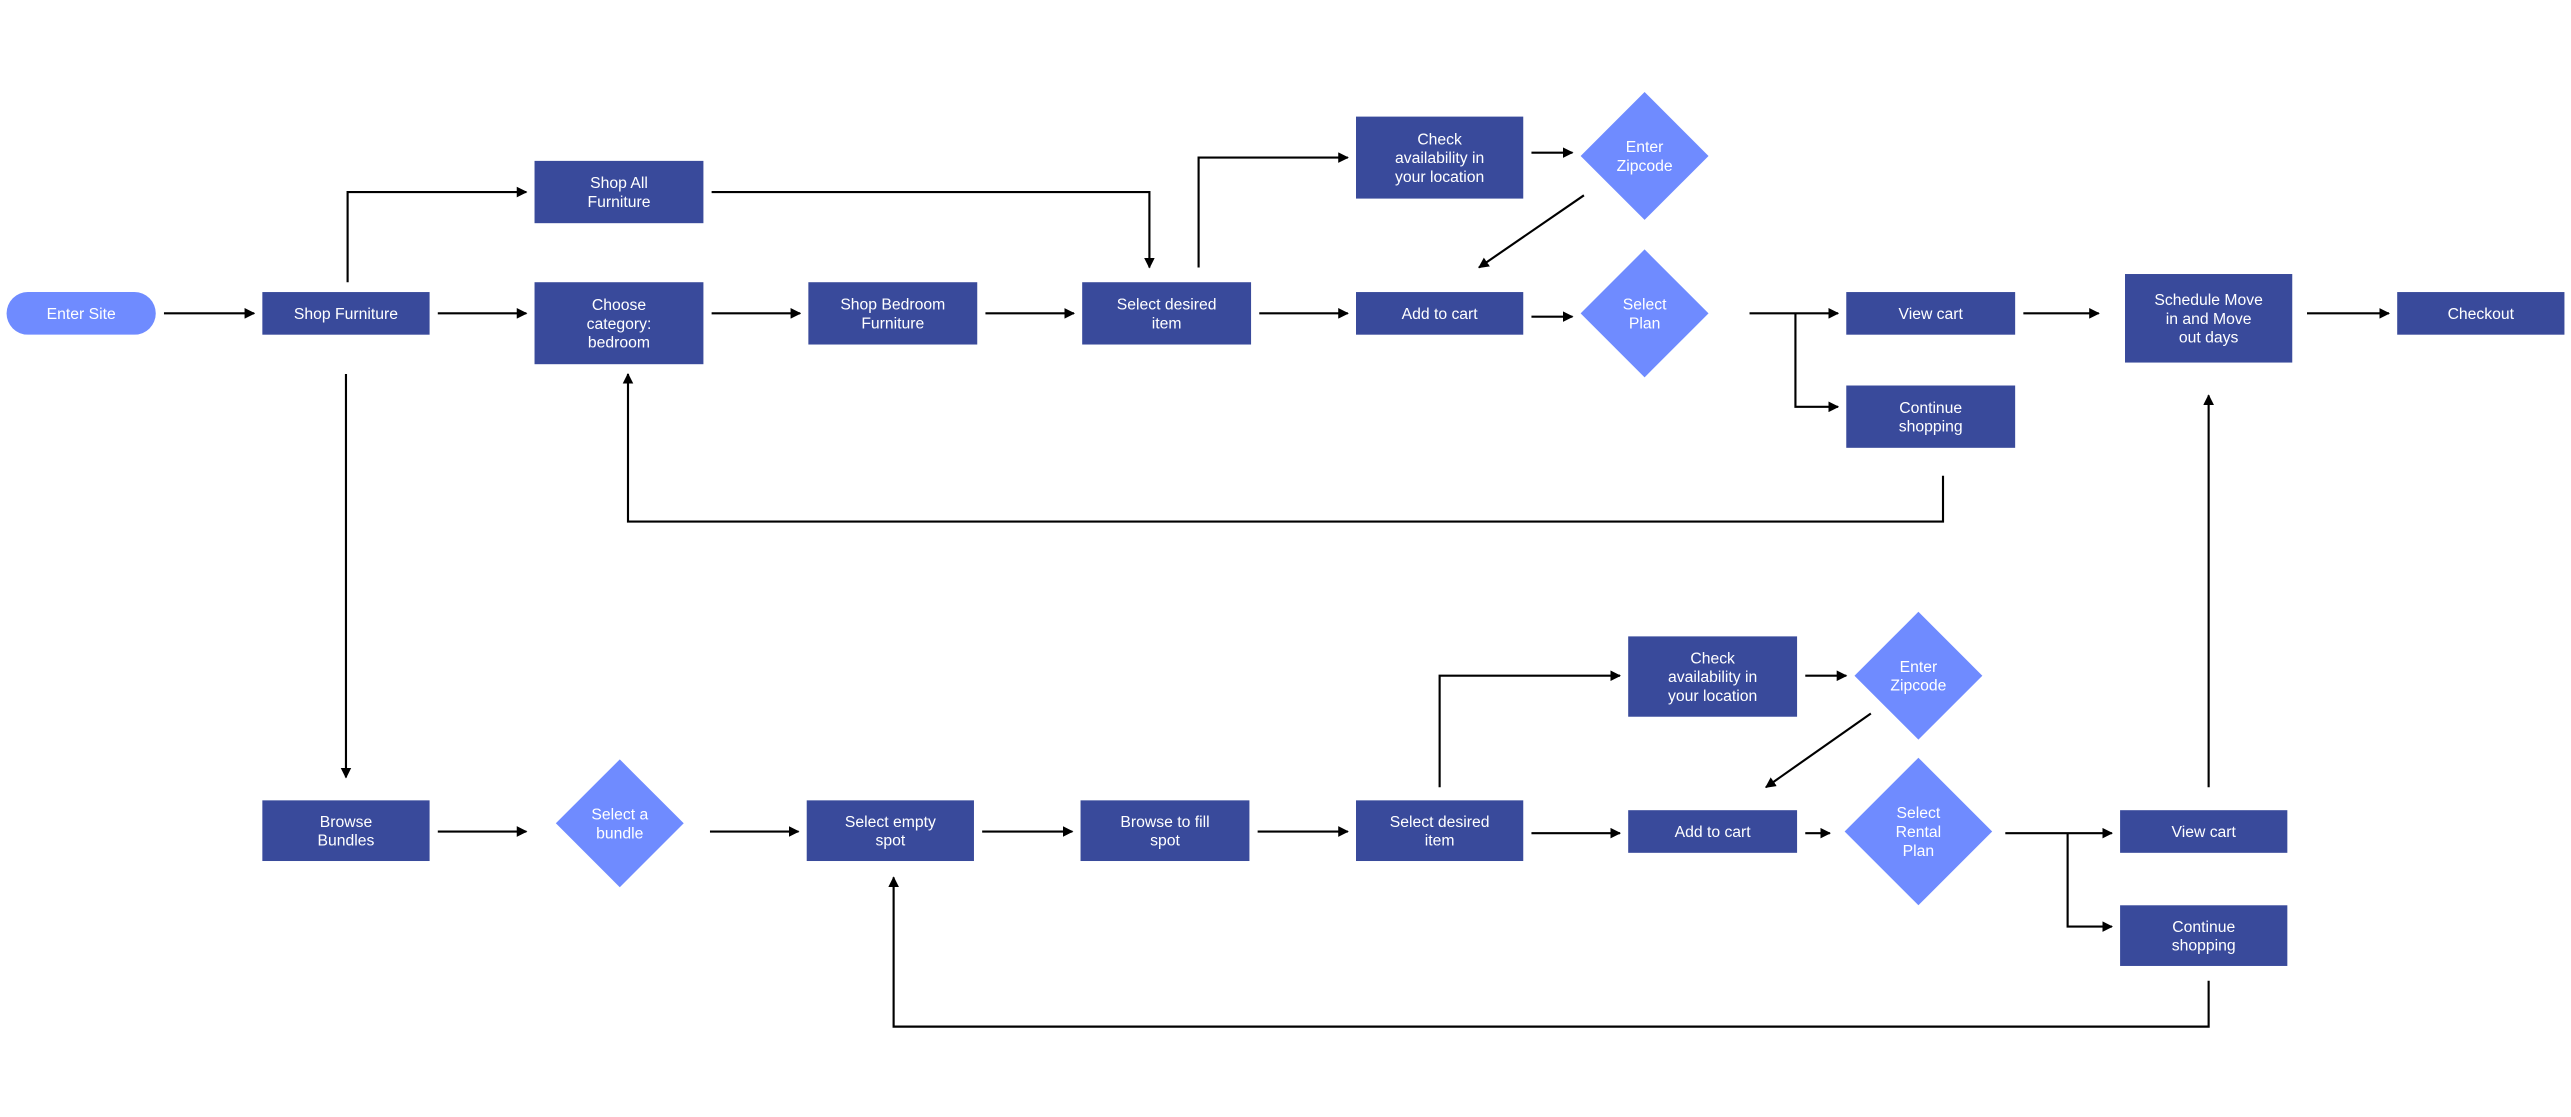 This screenshot has height=1117, width=2571. I want to click on node-select-item-top: Select desireditem, so click(1167, 313).